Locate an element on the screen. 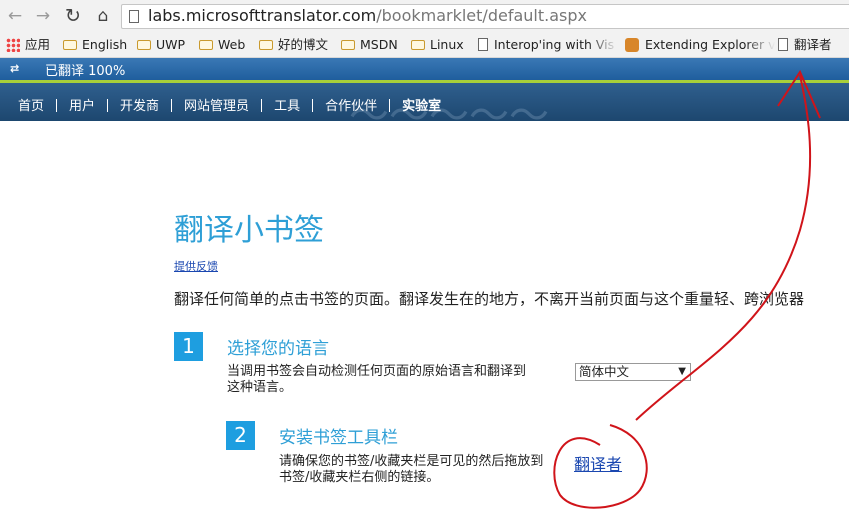 The image size is (849, 515). annotation-circle is located at coordinates (600, 466).